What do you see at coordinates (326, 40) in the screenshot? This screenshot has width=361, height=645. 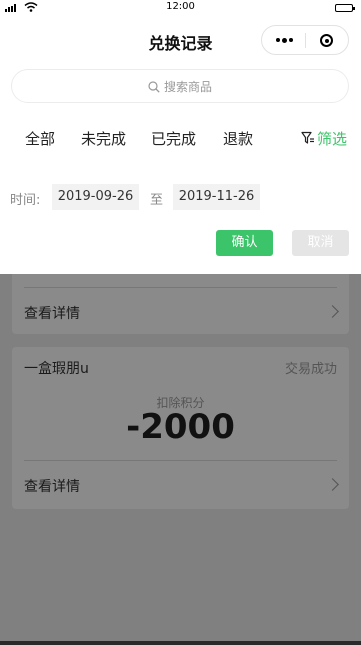 I see `close-mini-program-icon` at bounding box center [326, 40].